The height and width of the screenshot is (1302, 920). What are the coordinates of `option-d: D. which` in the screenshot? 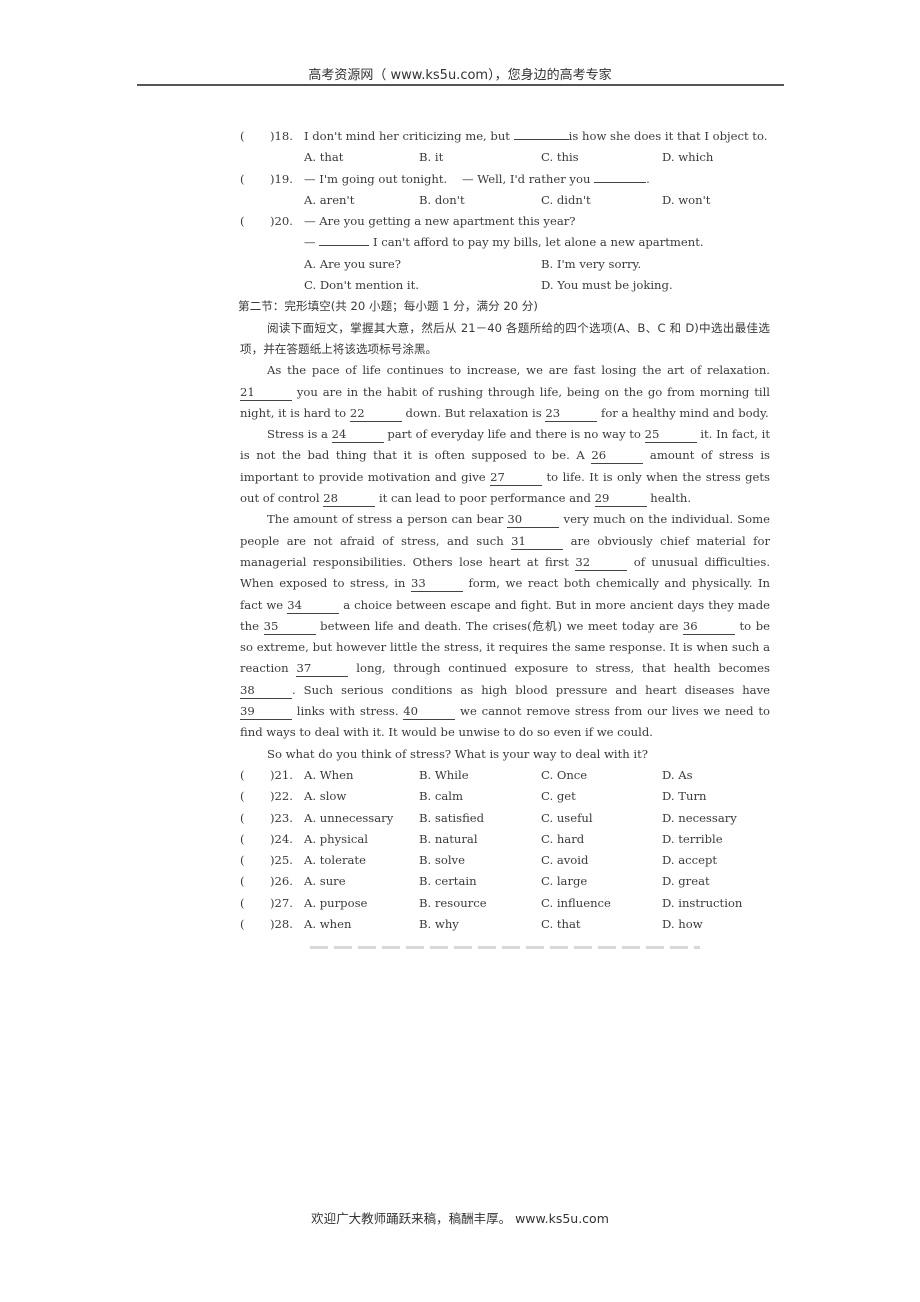 It's located at (687, 157).